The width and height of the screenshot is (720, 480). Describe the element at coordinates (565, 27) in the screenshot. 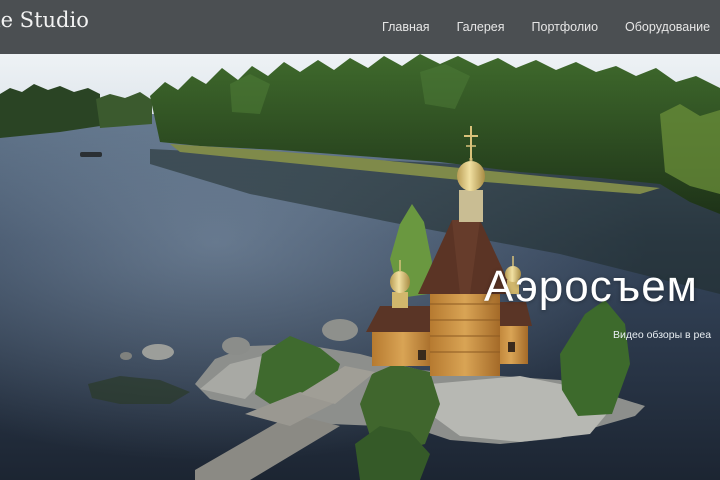

I see `nav-link-portfolio: Портфолио` at that location.